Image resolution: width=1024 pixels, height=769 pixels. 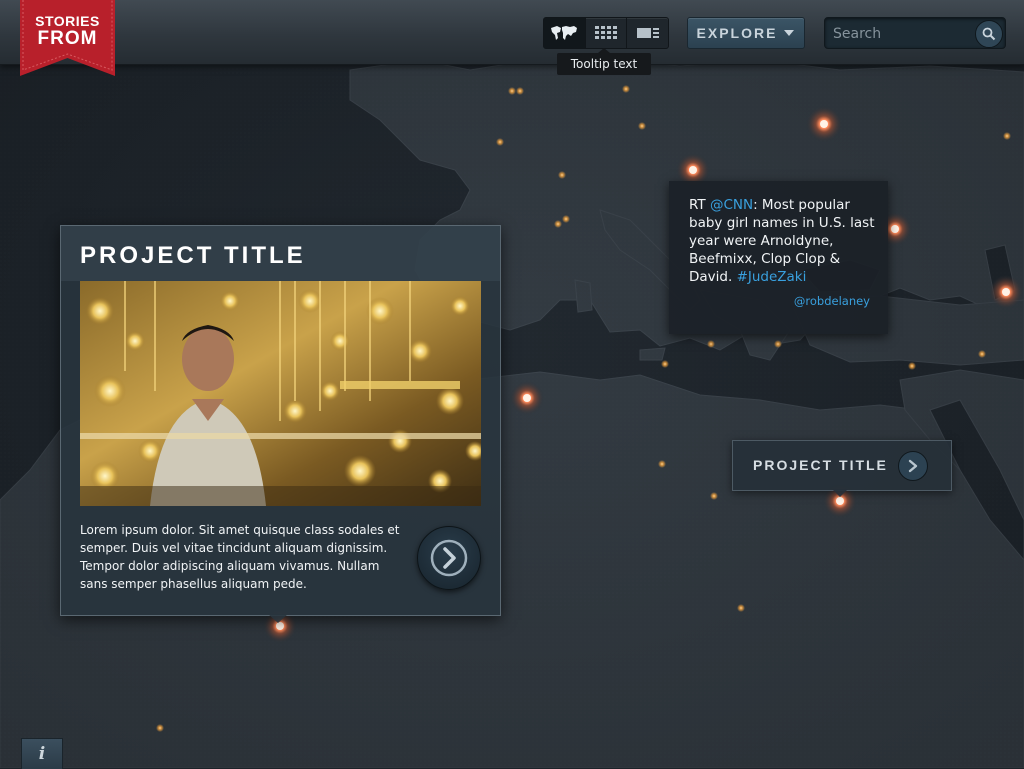 I want to click on search-box, so click(x=915, y=33).